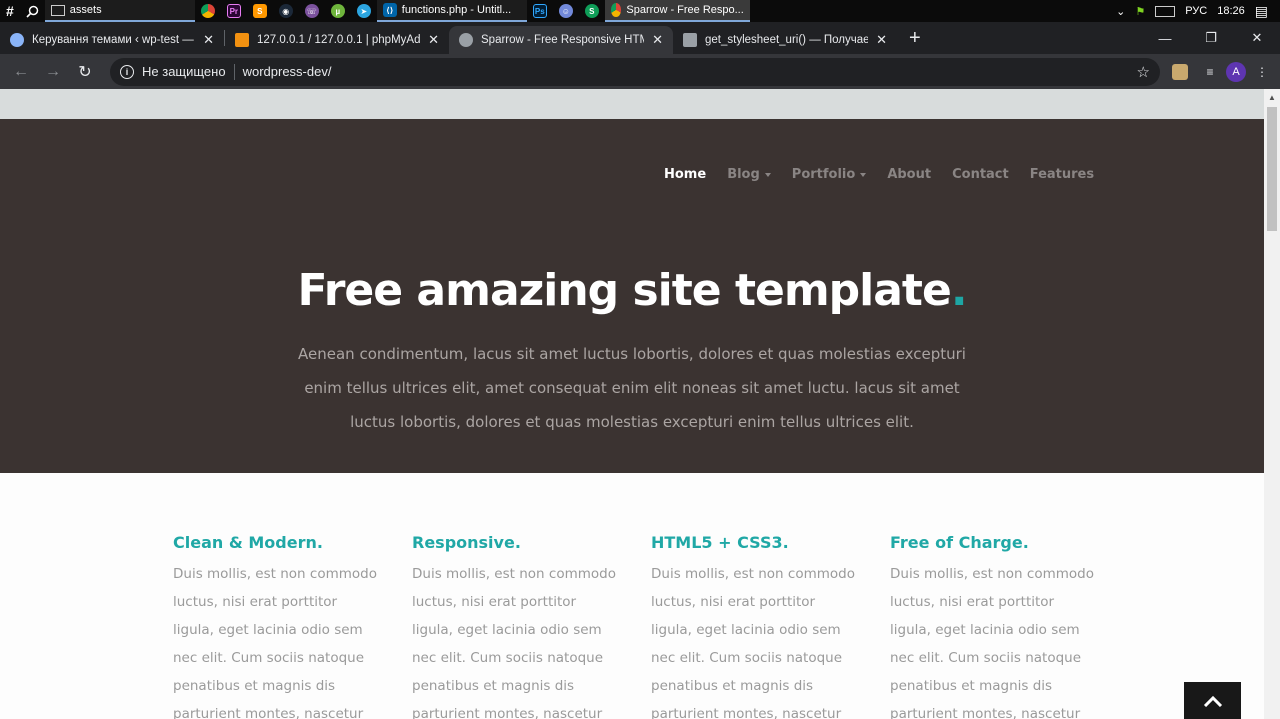 This screenshot has width=1280, height=719. I want to click on nav-features: Features, so click(1062, 174).